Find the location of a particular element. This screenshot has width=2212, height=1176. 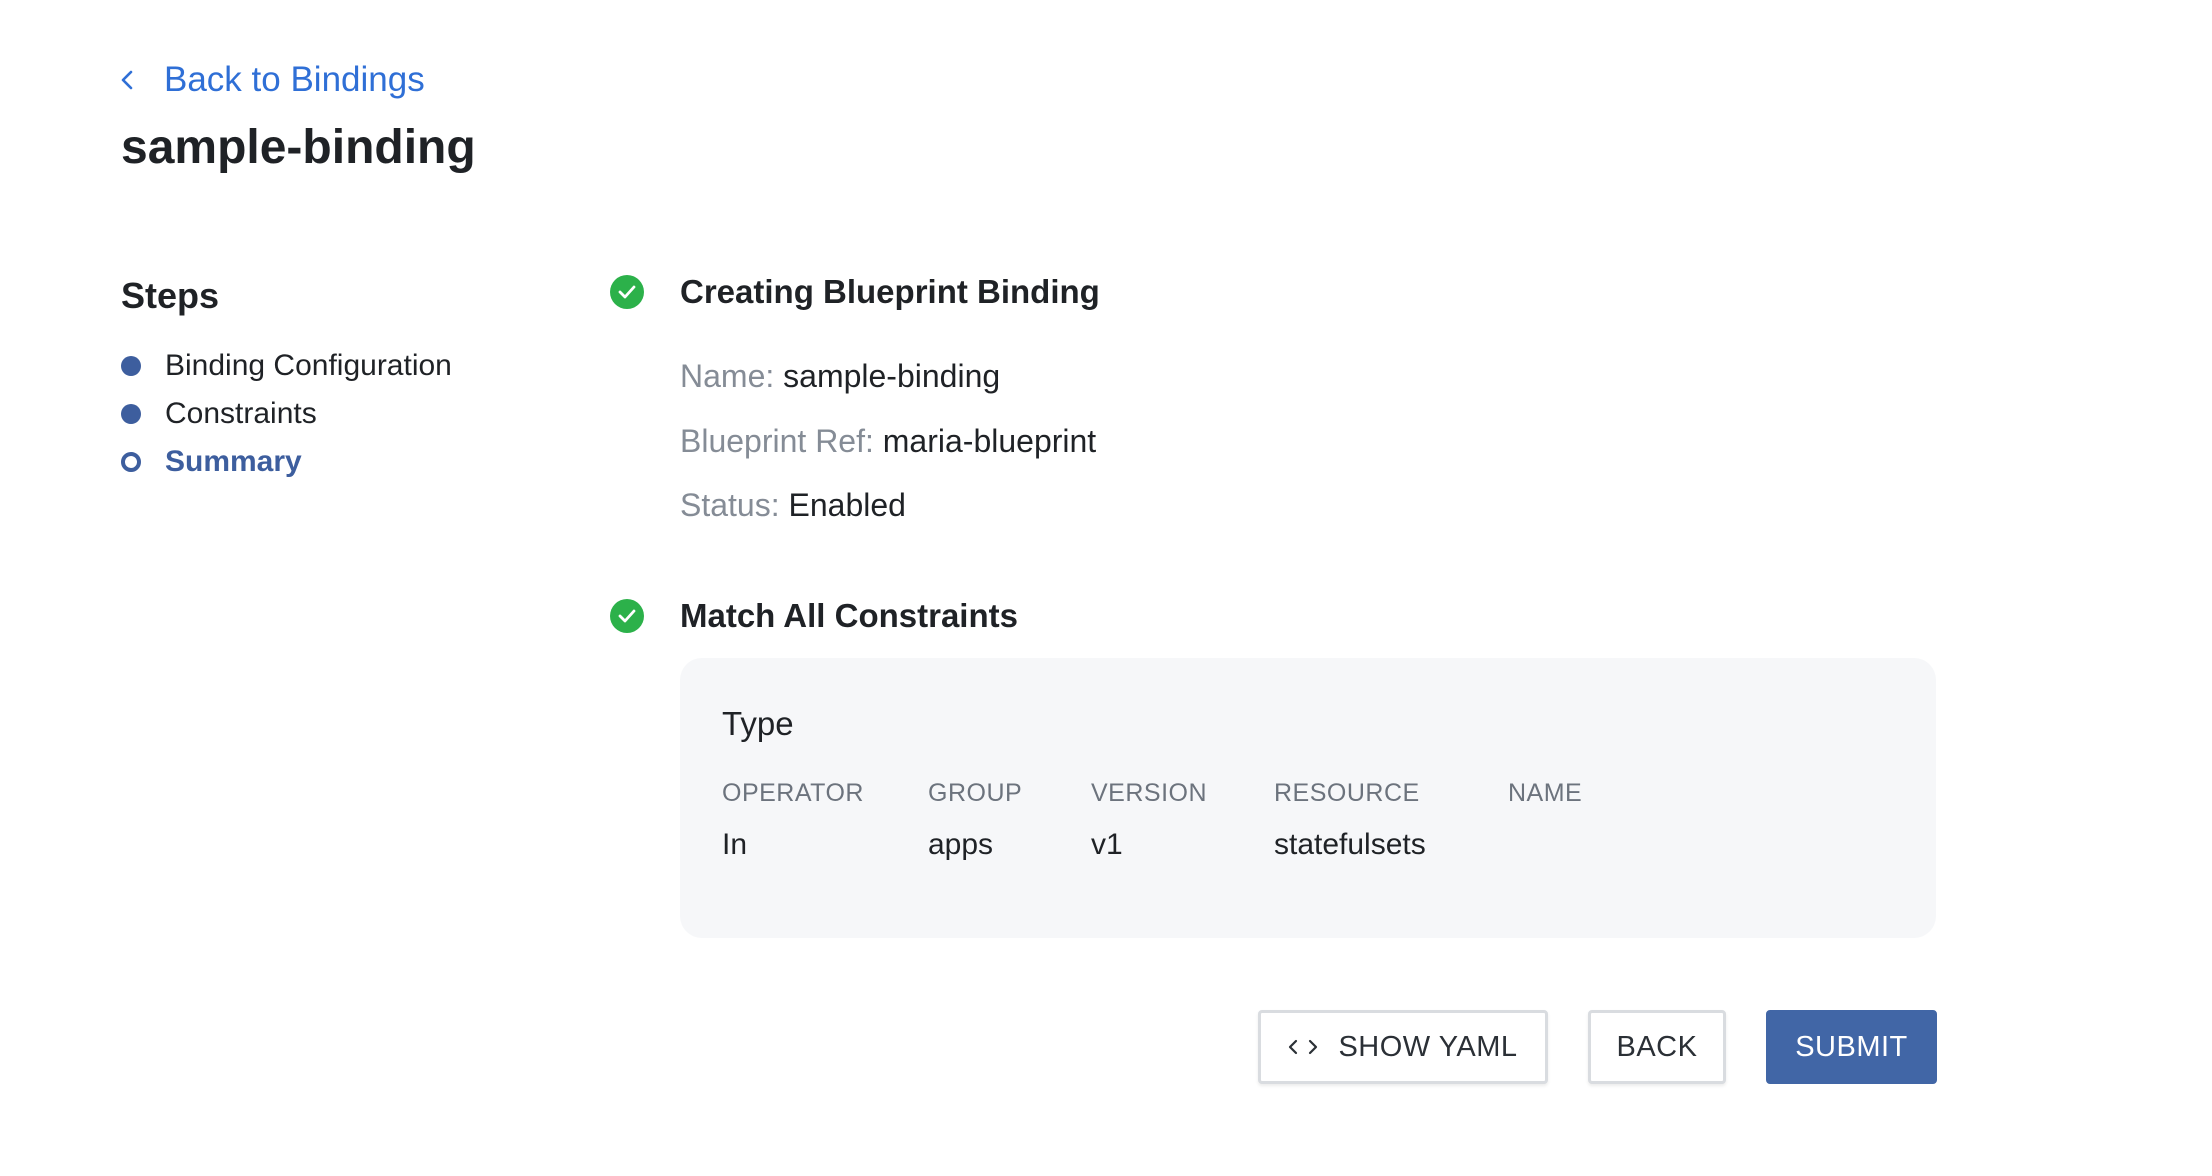

chevron-left-icon is located at coordinates (142, 80).